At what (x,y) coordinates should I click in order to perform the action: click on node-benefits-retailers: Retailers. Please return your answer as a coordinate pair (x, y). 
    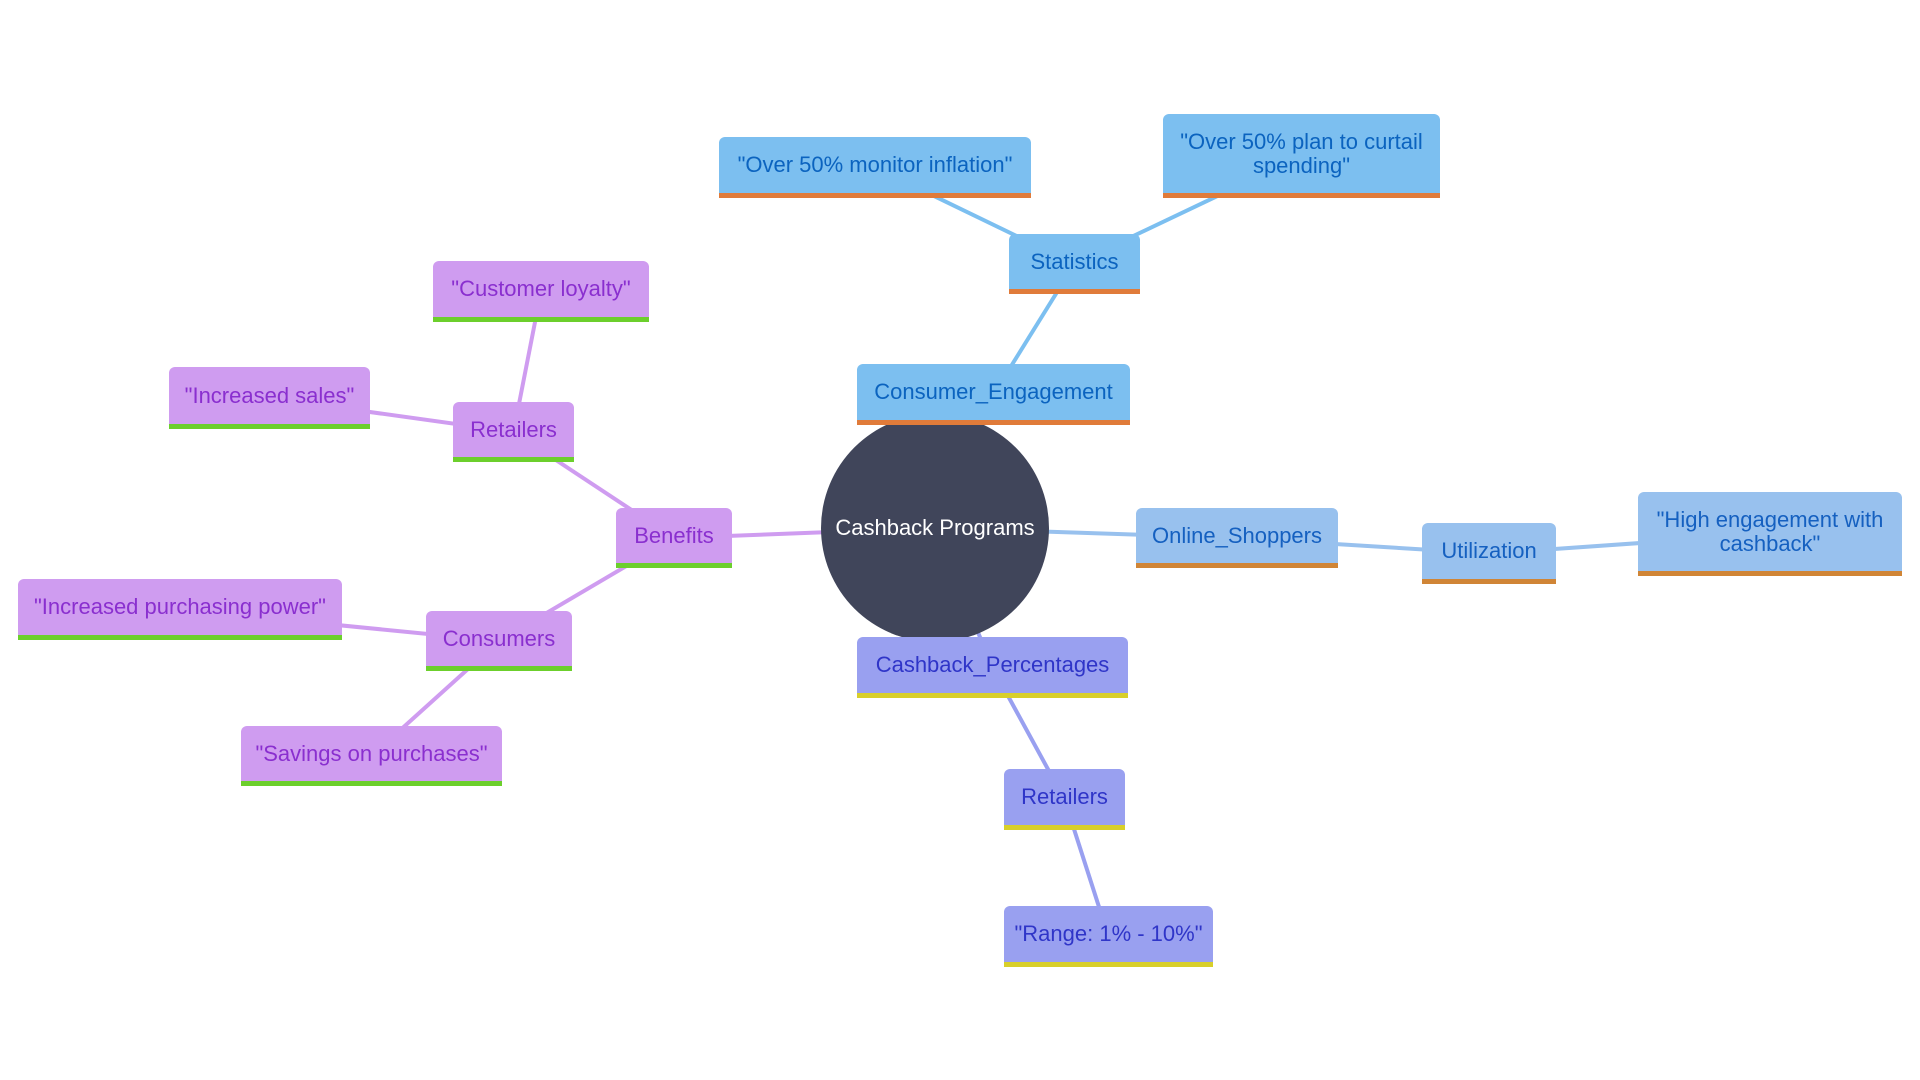
    Looking at the image, I should click on (513, 432).